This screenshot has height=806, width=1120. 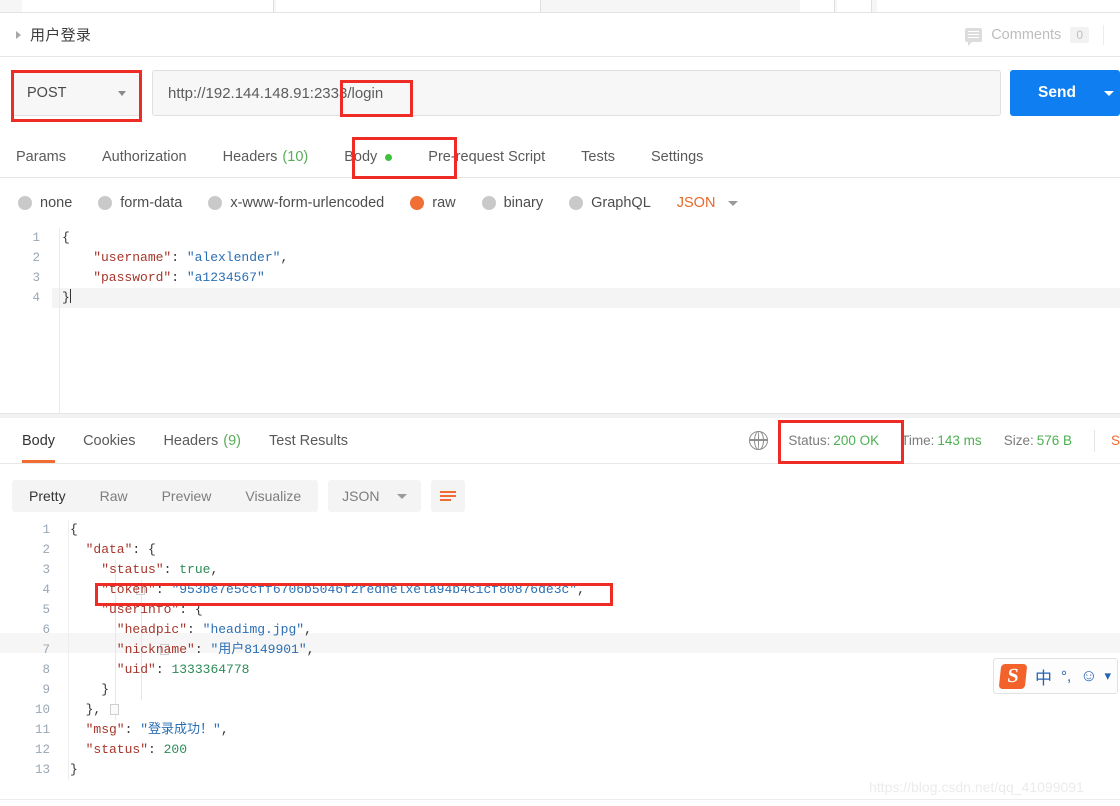 I want to click on size-label: Size:, so click(x=1018, y=440).